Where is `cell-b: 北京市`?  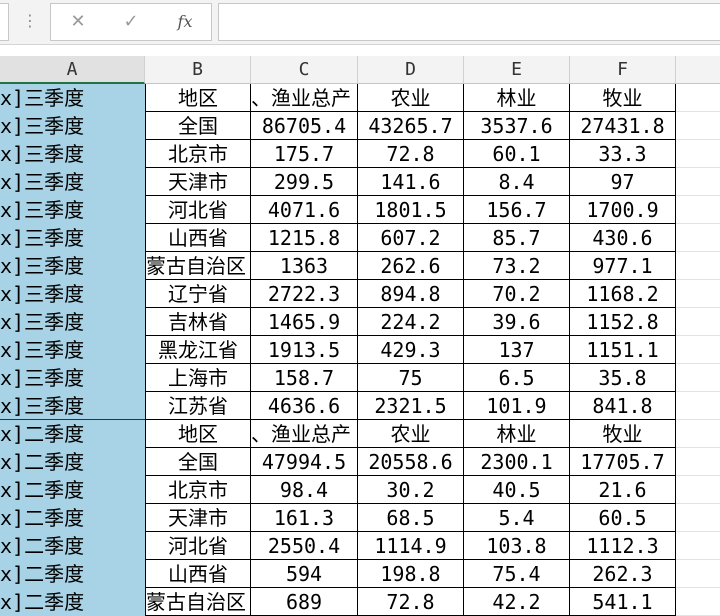
cell-b: 北京市 is located at coordinates (198, 154).